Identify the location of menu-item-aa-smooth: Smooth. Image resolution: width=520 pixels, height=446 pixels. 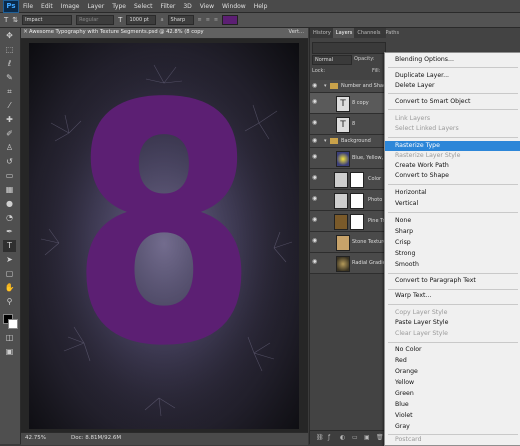
(452, 265).